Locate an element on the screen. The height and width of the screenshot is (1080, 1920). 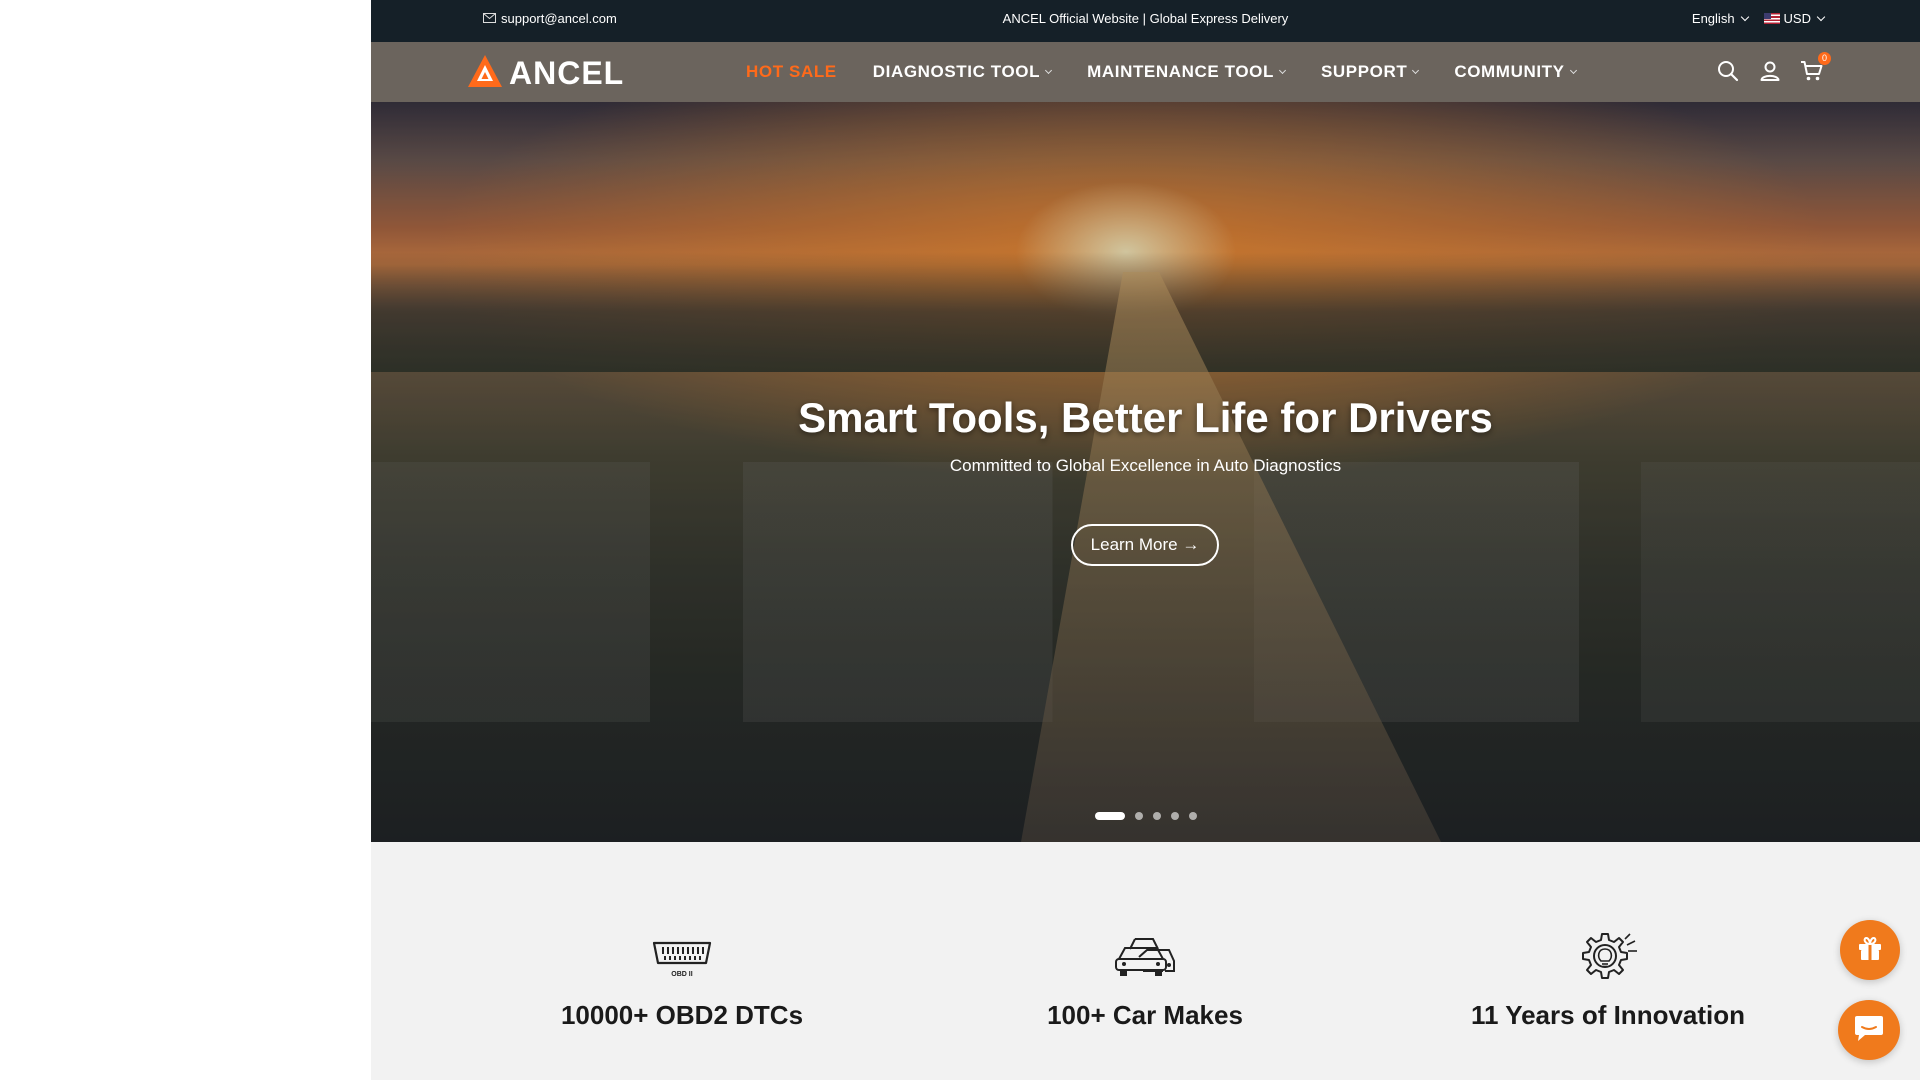
nav-item-label: DIAGNOSTIC TOOL is located at coordinates (956, 71).